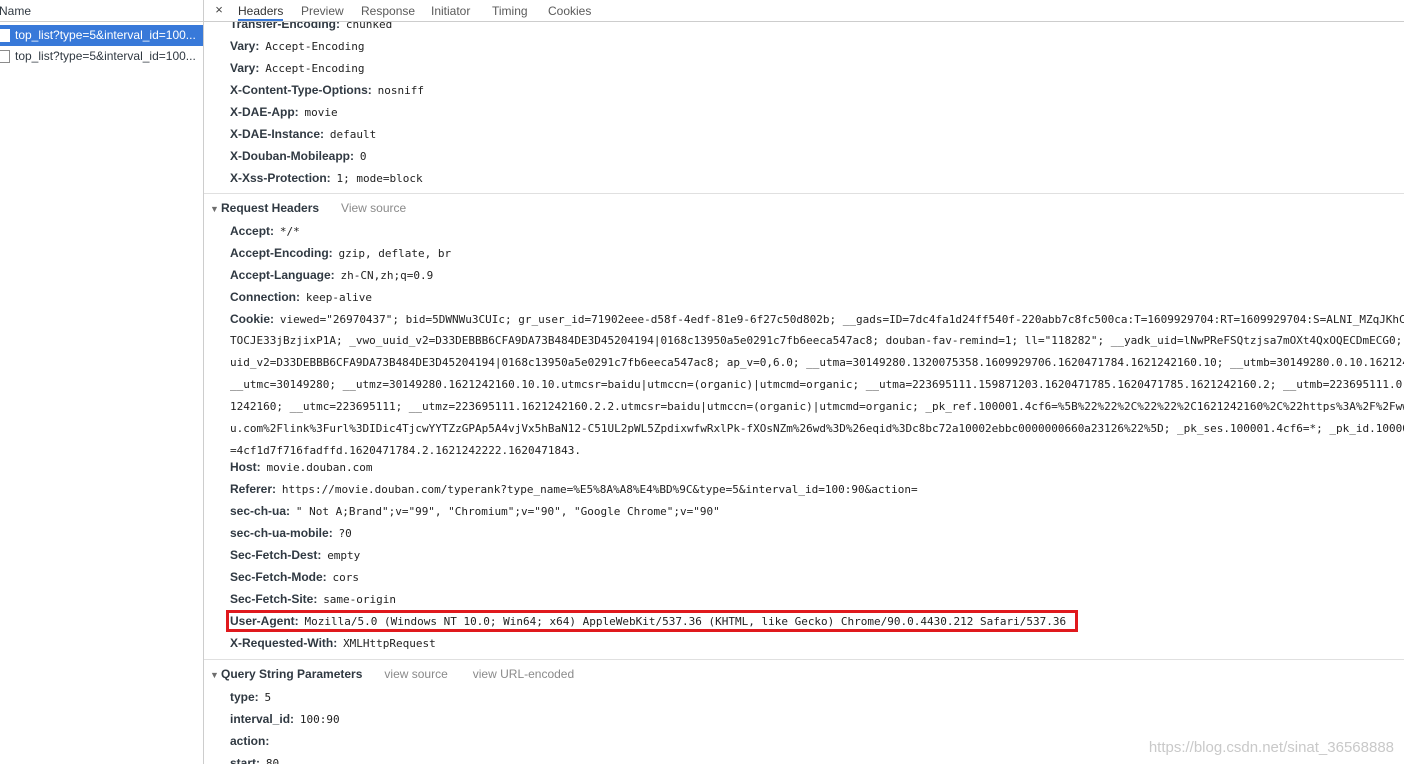 The height and width of the screenshot is (764, 1404). I want to click on tab-cookies: Cookies, so click(569, 10).